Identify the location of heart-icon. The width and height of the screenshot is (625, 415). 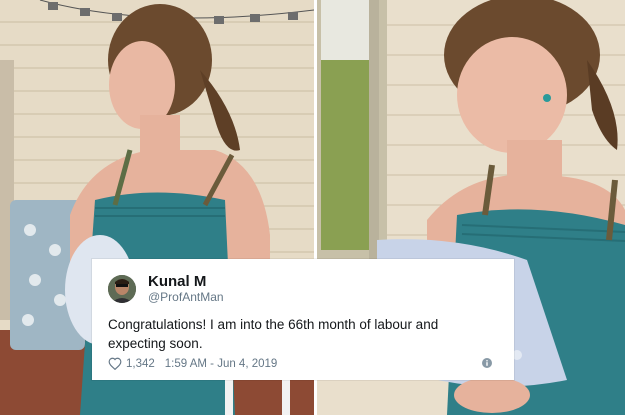
(115, 363).